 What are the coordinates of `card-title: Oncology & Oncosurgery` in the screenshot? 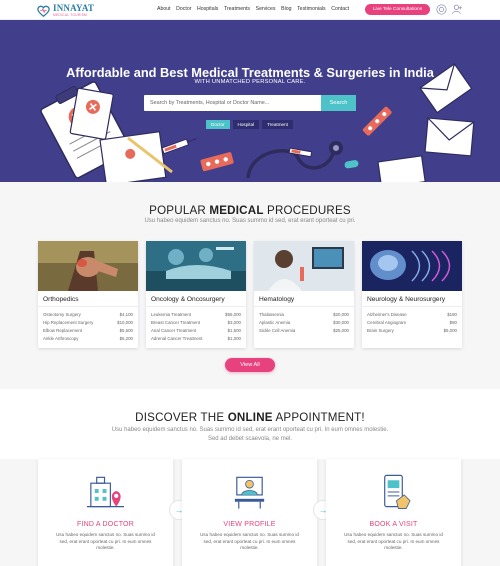 It's located at (188, 299).